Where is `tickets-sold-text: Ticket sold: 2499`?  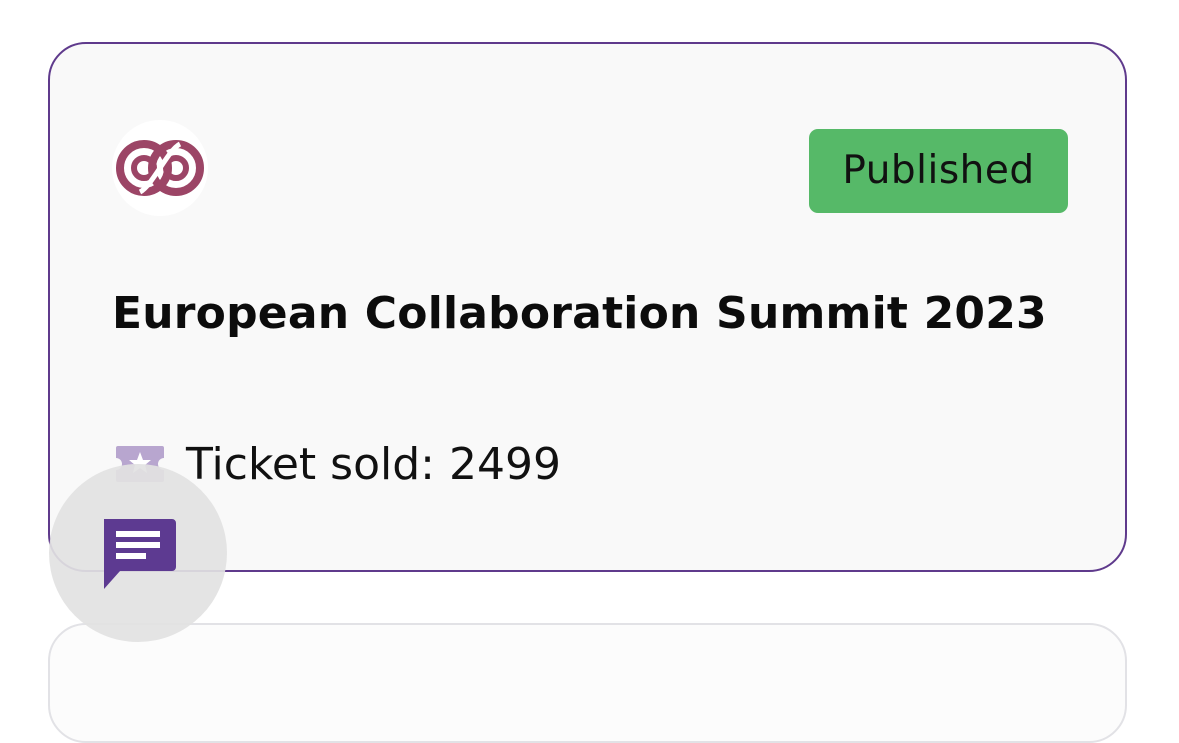
tickets-sold-text: Ticket sold: 2499 is located at coordinates (373, 464).